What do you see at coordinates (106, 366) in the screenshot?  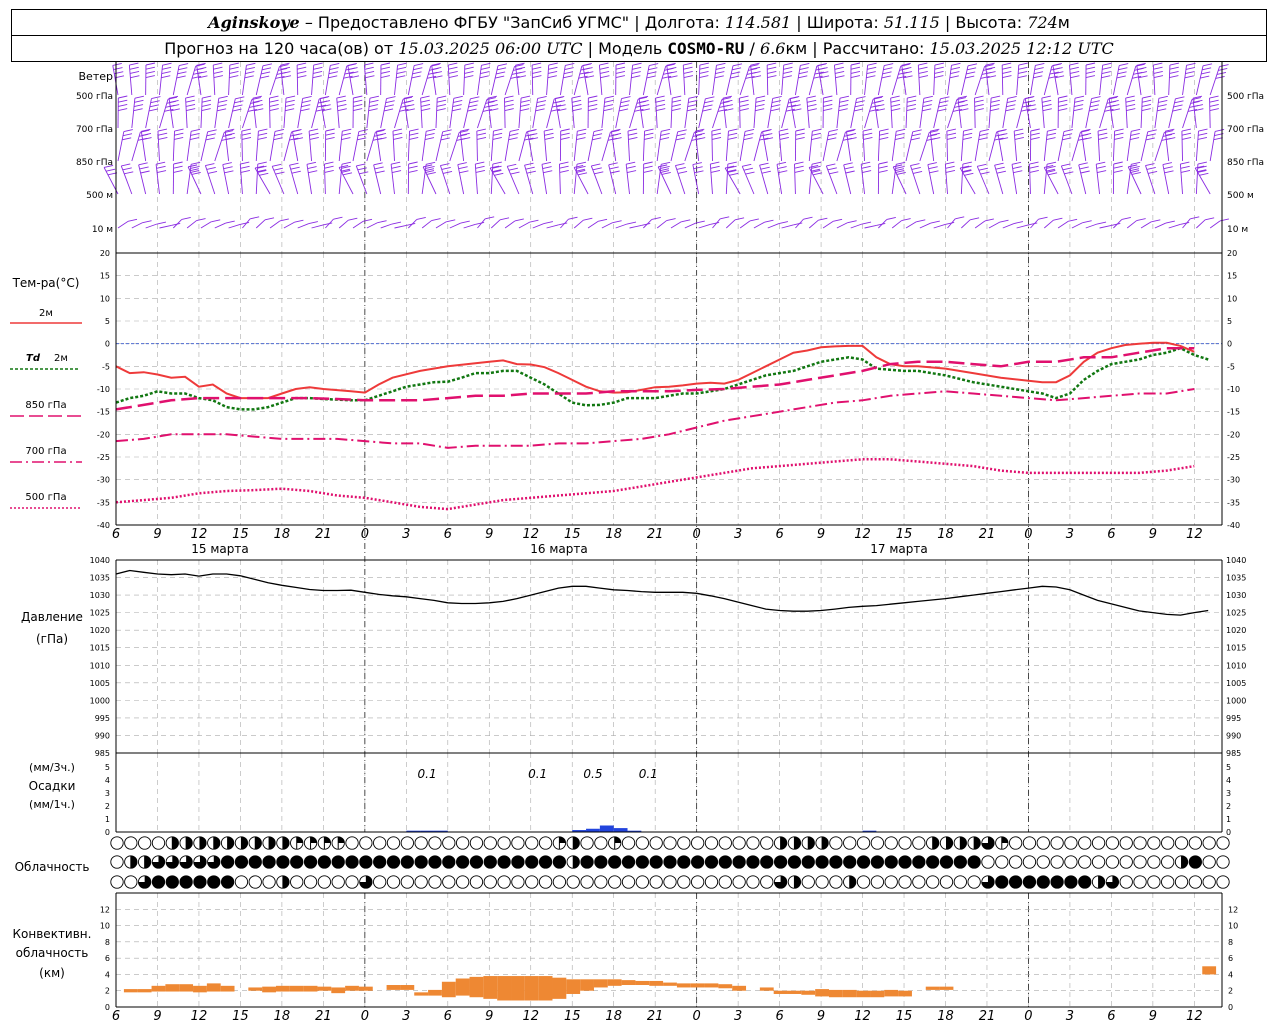 I see `temp-y-tick: -5` at bounding box center [106, 366].